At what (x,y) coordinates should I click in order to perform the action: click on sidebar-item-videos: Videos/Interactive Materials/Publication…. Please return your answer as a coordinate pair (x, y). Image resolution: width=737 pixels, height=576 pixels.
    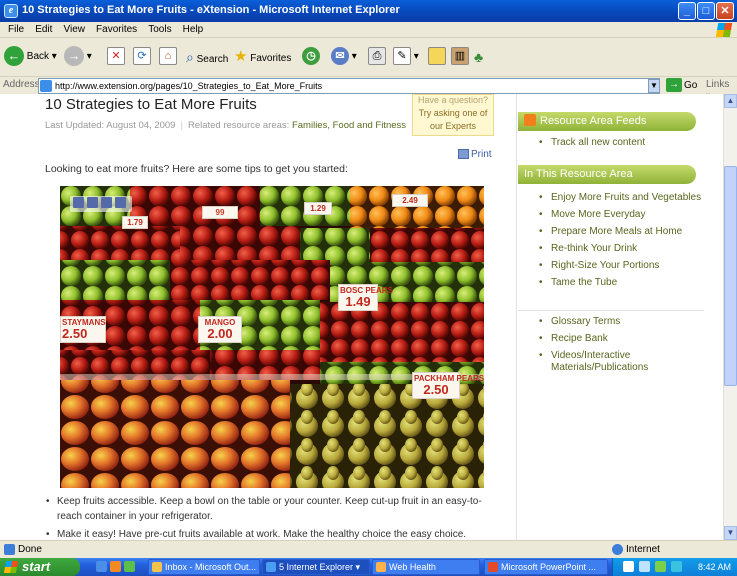
    Looking at the image, I should click on (623, 362).